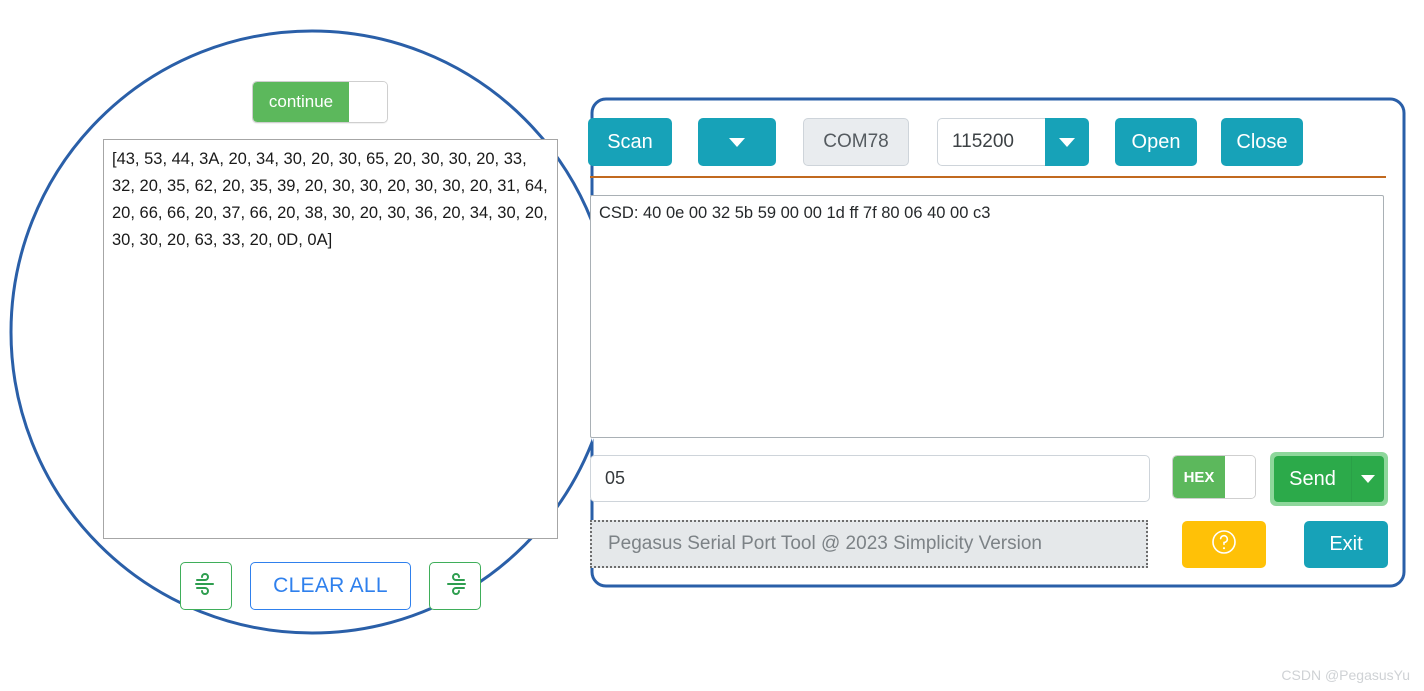 The image size is (1424, 691). What do you see at coordinates (630, 142) in the screenshot?
I see `scan-button: Scan` at bounding box center [630, 142].